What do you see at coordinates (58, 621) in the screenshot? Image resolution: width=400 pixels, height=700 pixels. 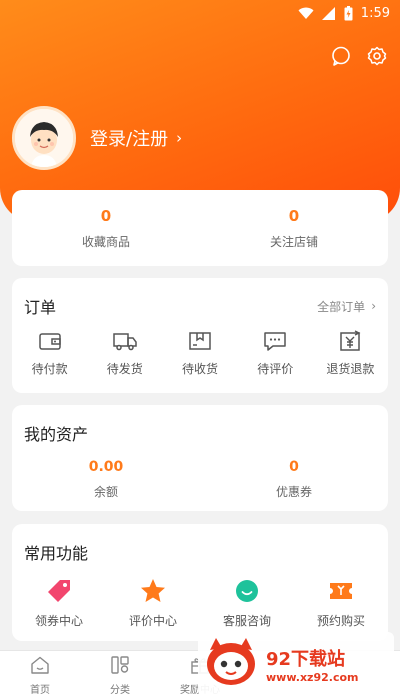 I see `feature-label: 领券中心` at bounding box center [58, 621].